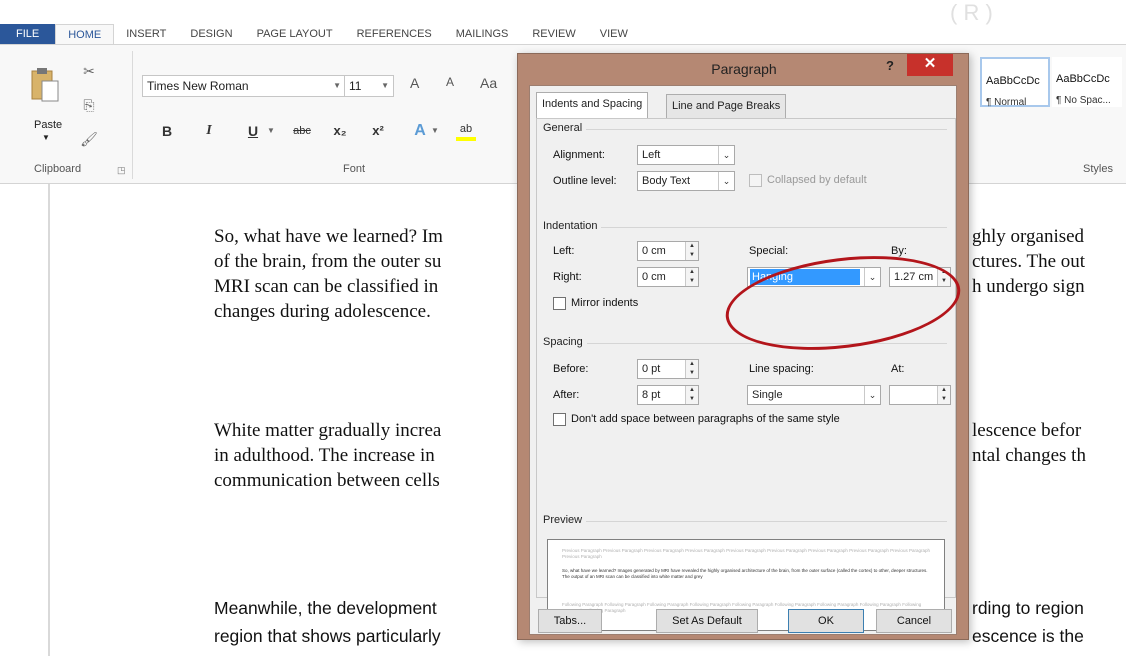  What do you see at coordinates (572, 226) in the screenshot?
I see `indentation-section-title: Indentation` at bounding box center [572, 226].